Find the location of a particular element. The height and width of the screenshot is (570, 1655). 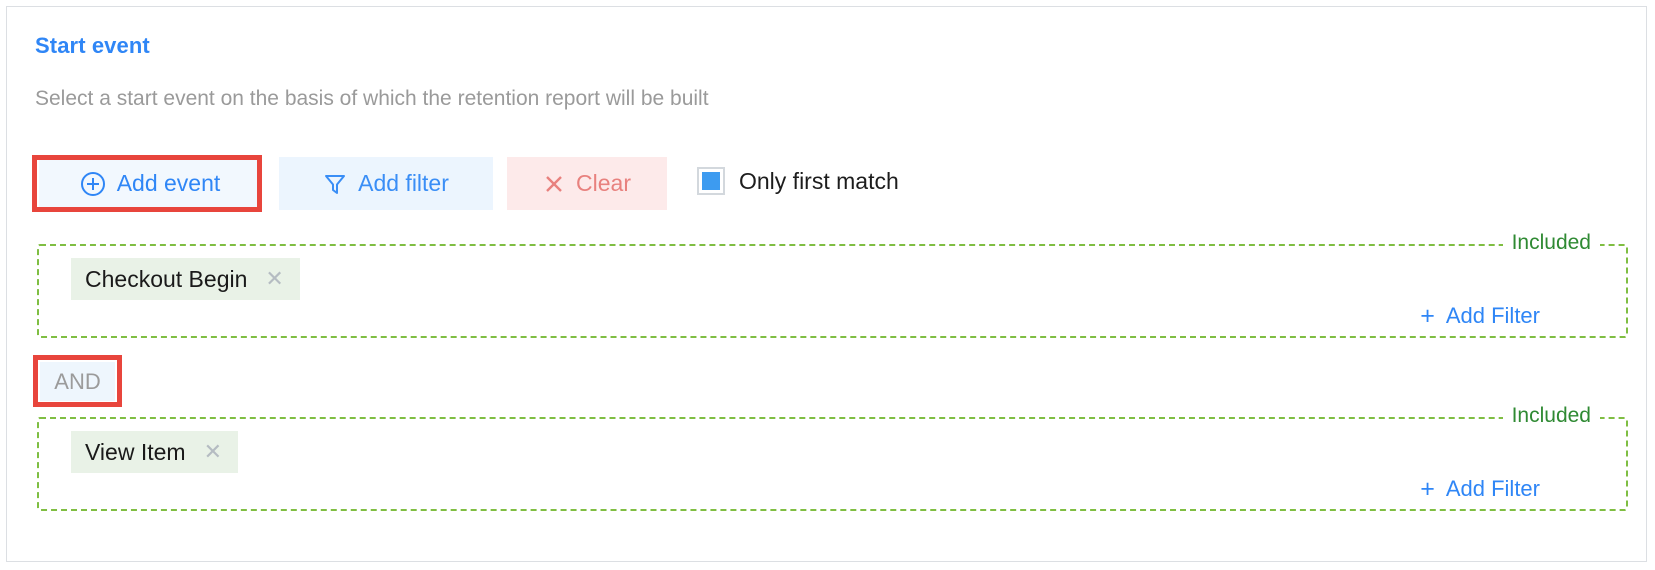

only-first-match-label: Only first match is located at coordinates (819, 180).